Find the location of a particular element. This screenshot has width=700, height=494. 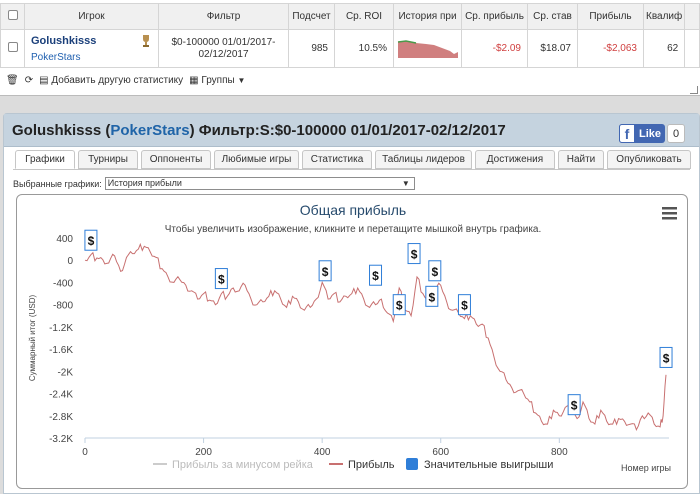

avg-profit-cell: -$2.09 is located at coordinates (494, 48).